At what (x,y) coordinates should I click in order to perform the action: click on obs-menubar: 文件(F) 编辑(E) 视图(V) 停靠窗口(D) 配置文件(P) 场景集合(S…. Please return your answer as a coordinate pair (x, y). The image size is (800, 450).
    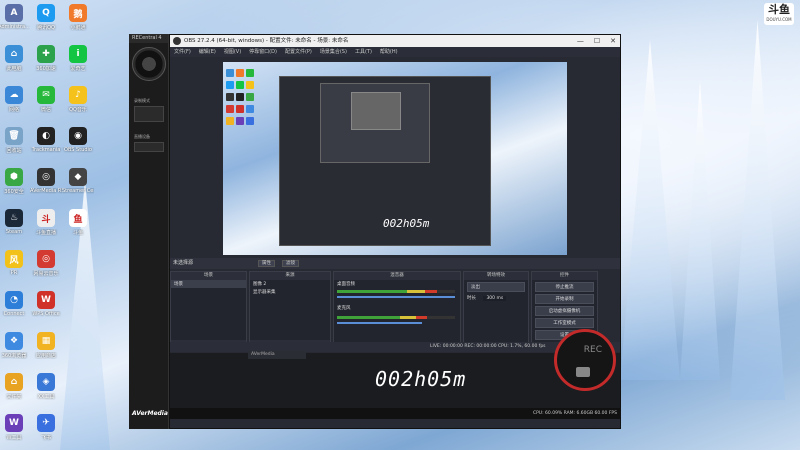
    Looking at the image, I should click on (395, 52).